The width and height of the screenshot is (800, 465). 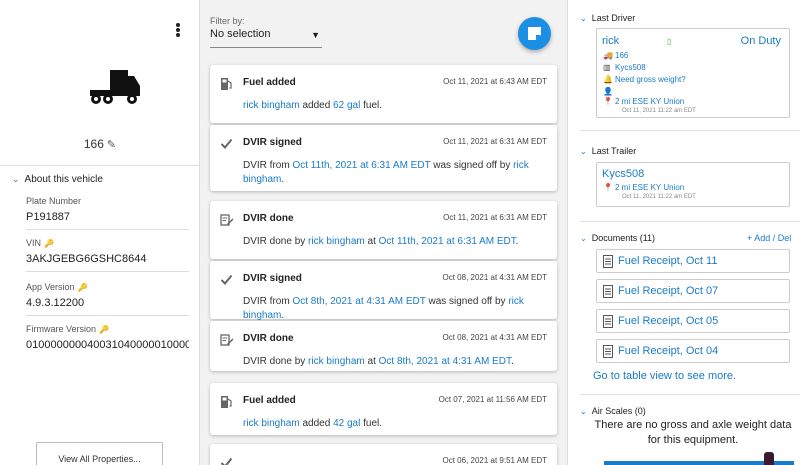 What do you see at coordinates (693, 261) in the screenshot?
I see `document-item: Fuel Receipt, Oct 11` at bounding box center [693, 261].